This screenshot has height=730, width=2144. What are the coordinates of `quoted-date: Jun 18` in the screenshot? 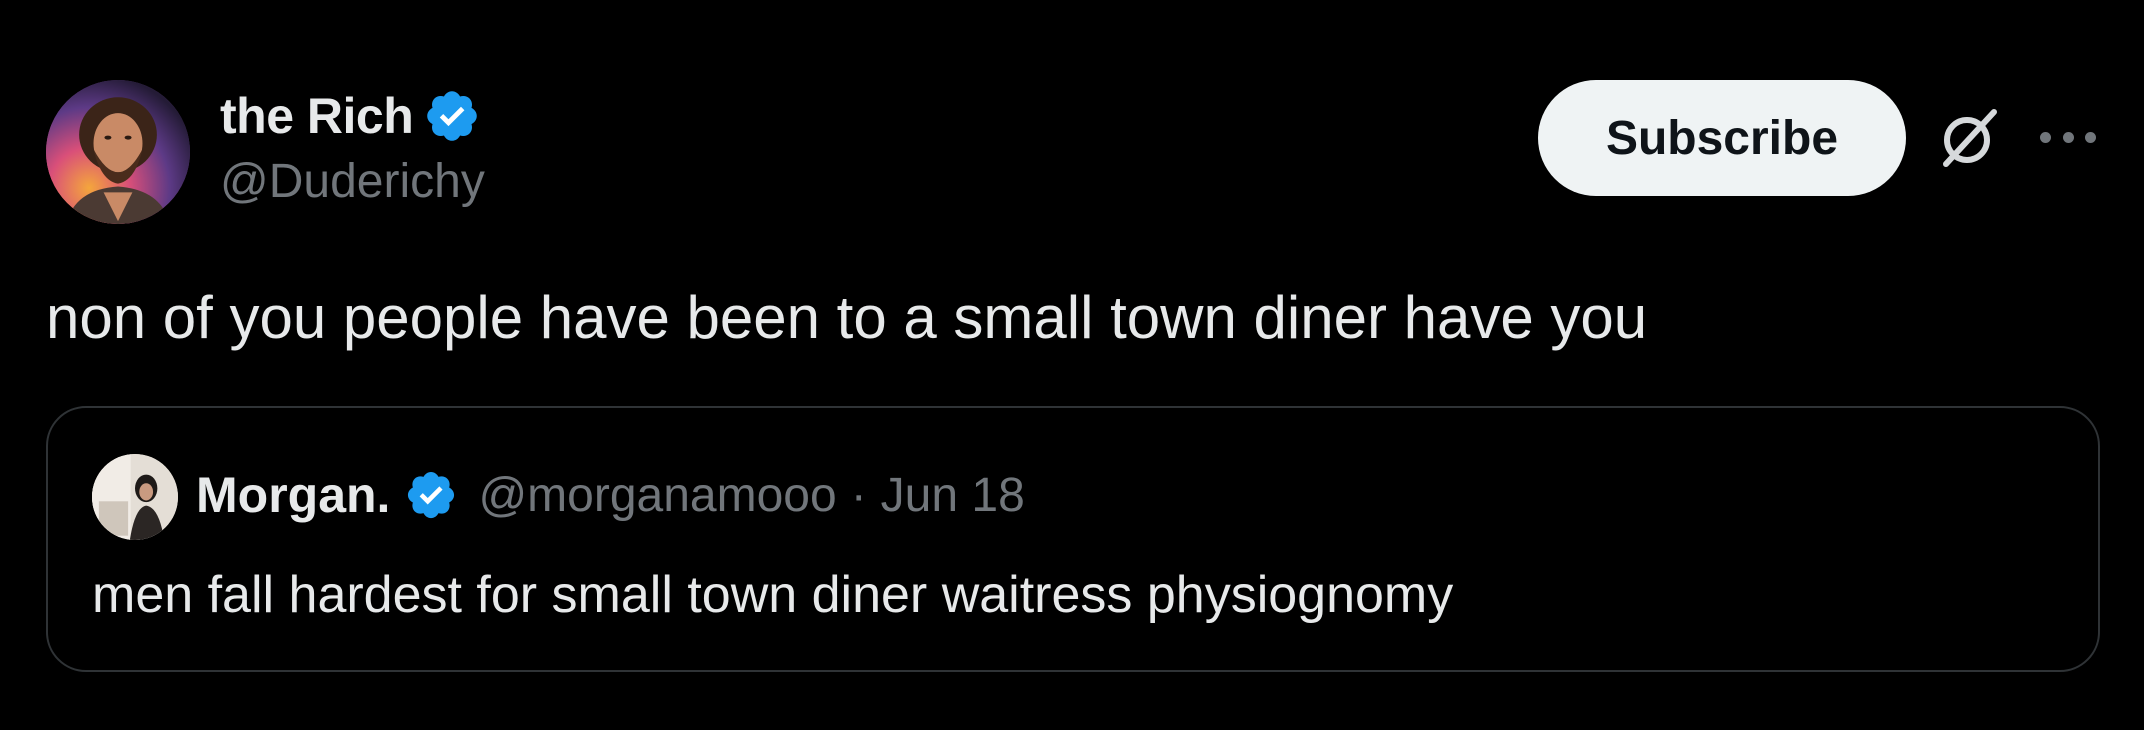 It's located at (953, 495).